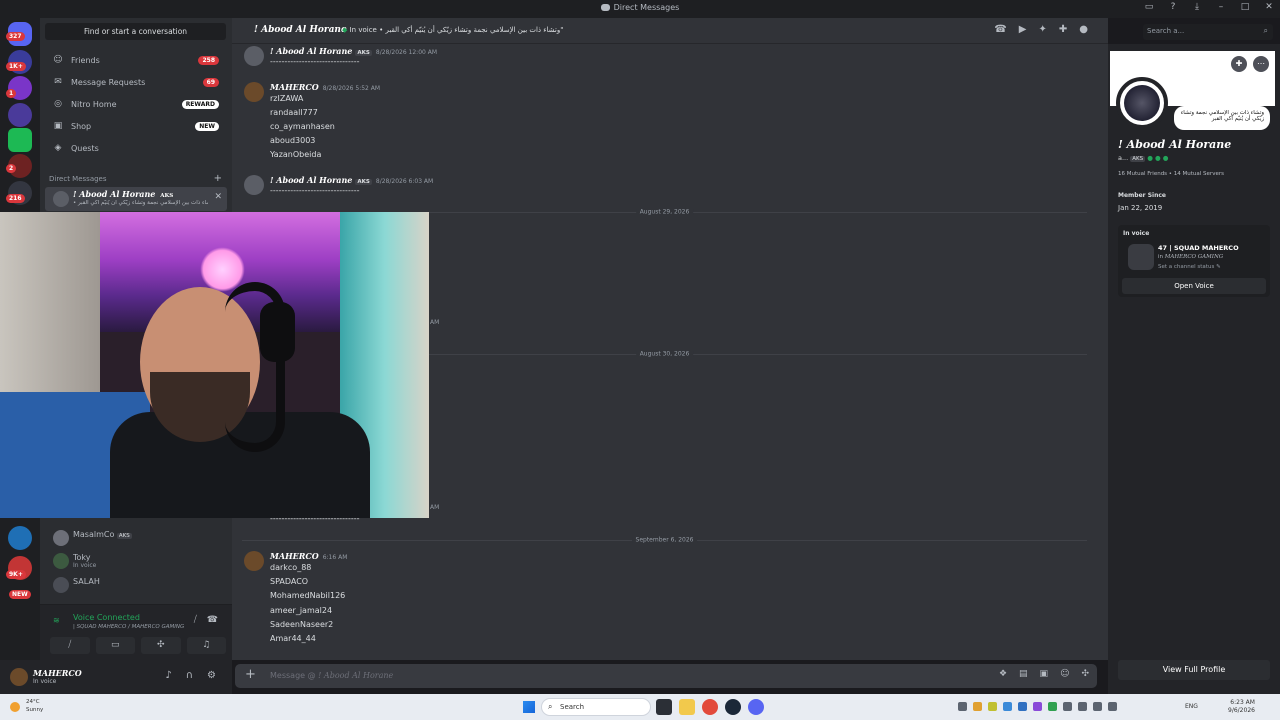  I want to click on screen-share-button: ▭, so click(115, 645).